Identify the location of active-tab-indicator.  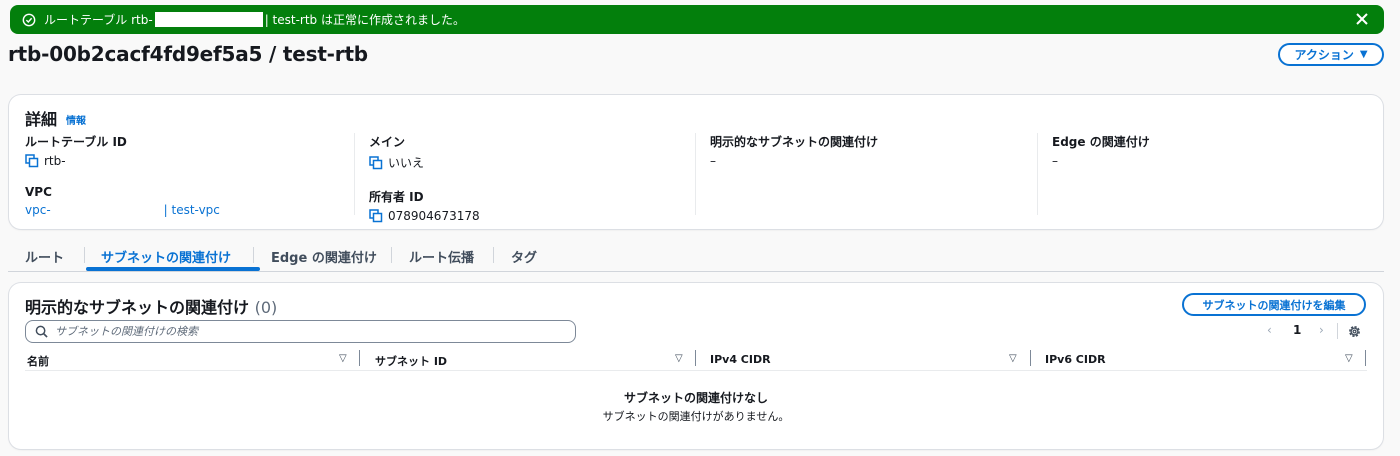
(173, 269).